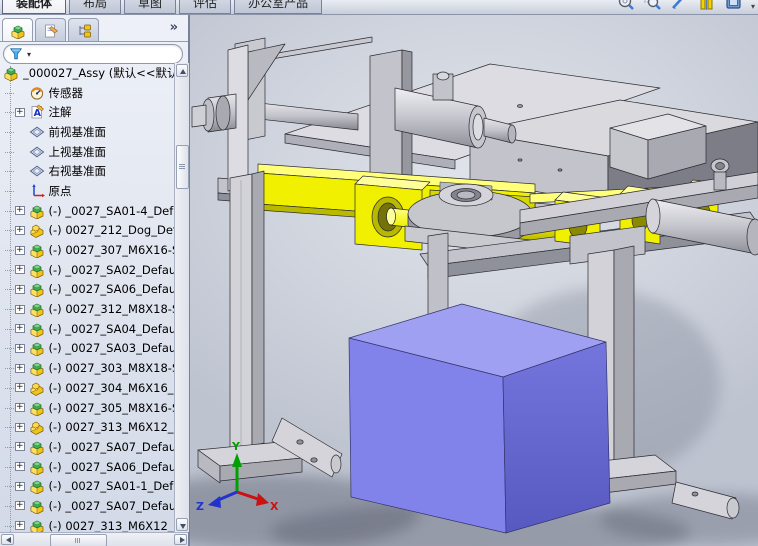 Image resolution: width=758 pixels, height=546 pixels. Describe the element at coordinates (111, 309) in the screenshot. I see `tree-item-label: (-) 0027_312_M8X18-SW` at that location.